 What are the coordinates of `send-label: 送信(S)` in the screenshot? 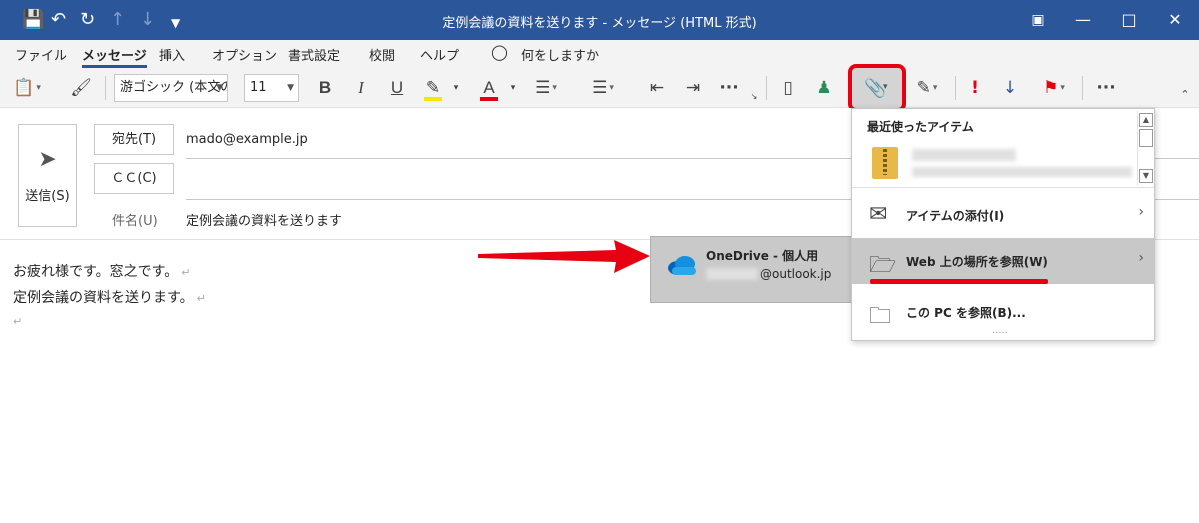 It's located at (47, 196).